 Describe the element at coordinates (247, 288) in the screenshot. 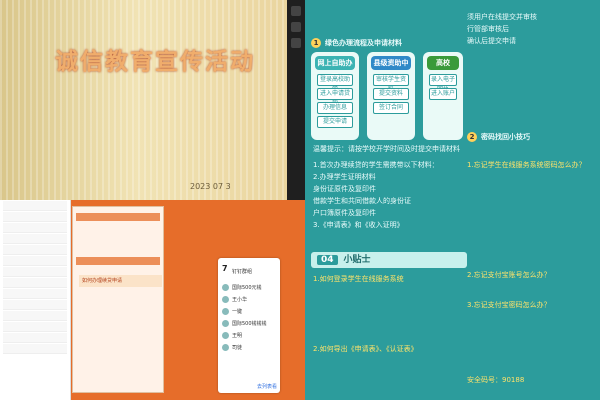

I see `contact-name: 国际500元钱` at that location.